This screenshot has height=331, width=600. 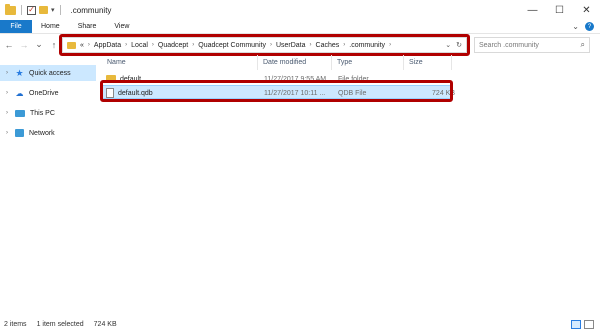 What do you see at coordinates (53, 10) in the screenshot?
I see `customize-toolbar-icon: ▾` at bounding box center [53, 10].